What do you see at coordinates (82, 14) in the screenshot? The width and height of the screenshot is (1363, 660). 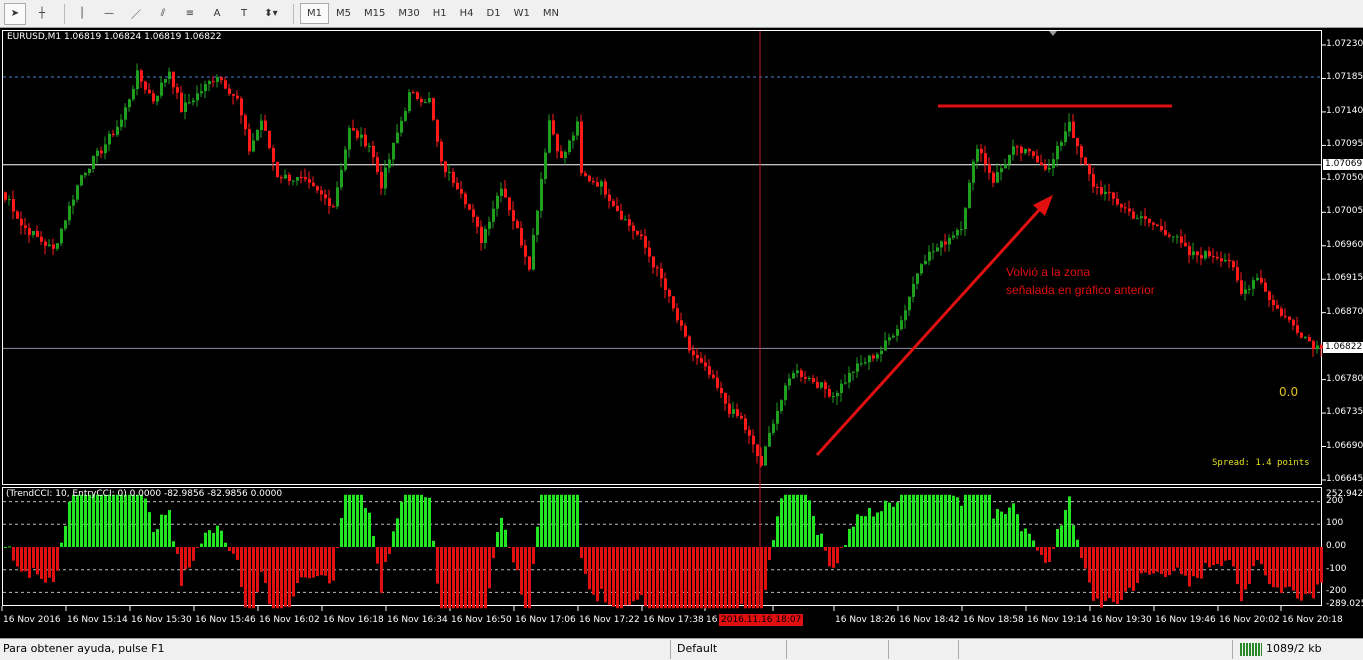 I see `vertical-line-icon: │` at bounding box center [82, 14].